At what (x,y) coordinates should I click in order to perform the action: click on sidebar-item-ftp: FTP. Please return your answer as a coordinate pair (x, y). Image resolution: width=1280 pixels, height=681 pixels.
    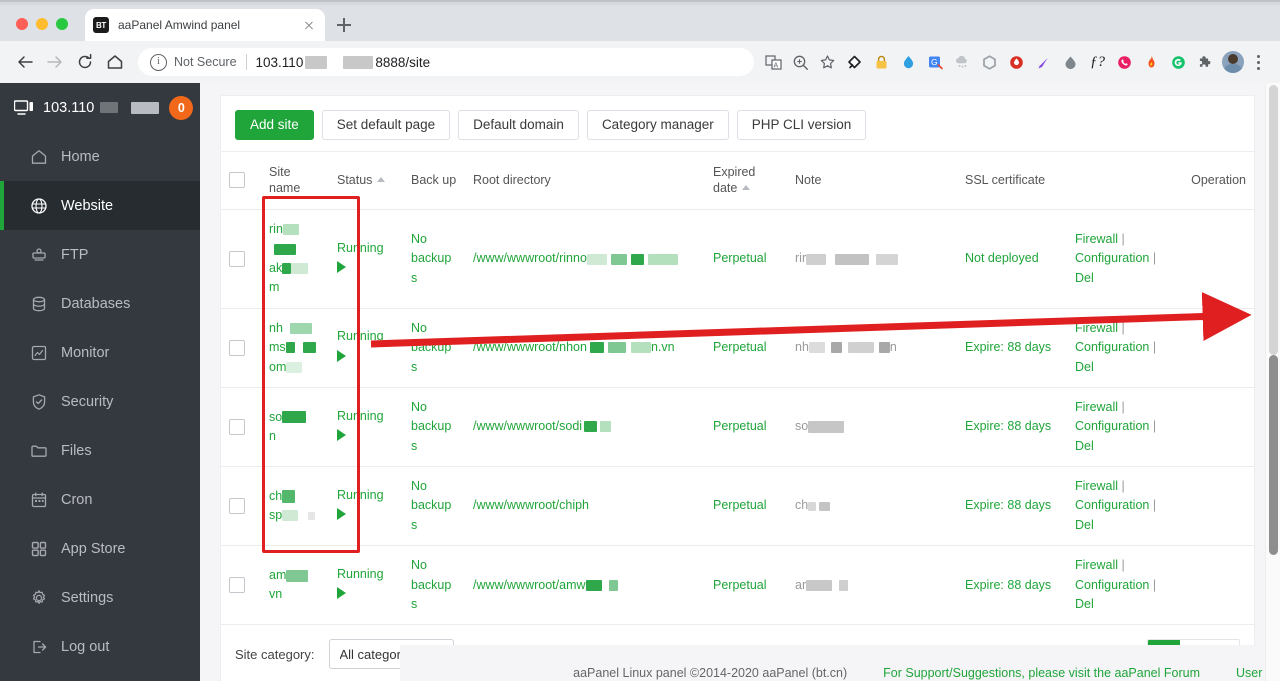
    Looking at the image, I should click on (100, 254).